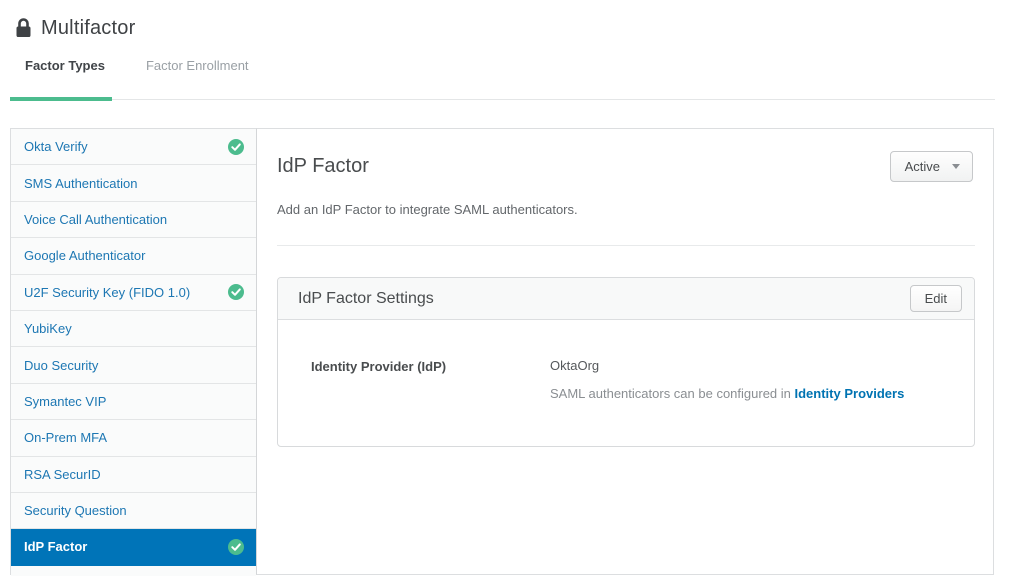 The width and height of the screenshot is (1009, 576). Describe the element at coordinates (197, 74) in the screenshot. I see `tab-factor-enrollment: Factor Enrollment` at that location.